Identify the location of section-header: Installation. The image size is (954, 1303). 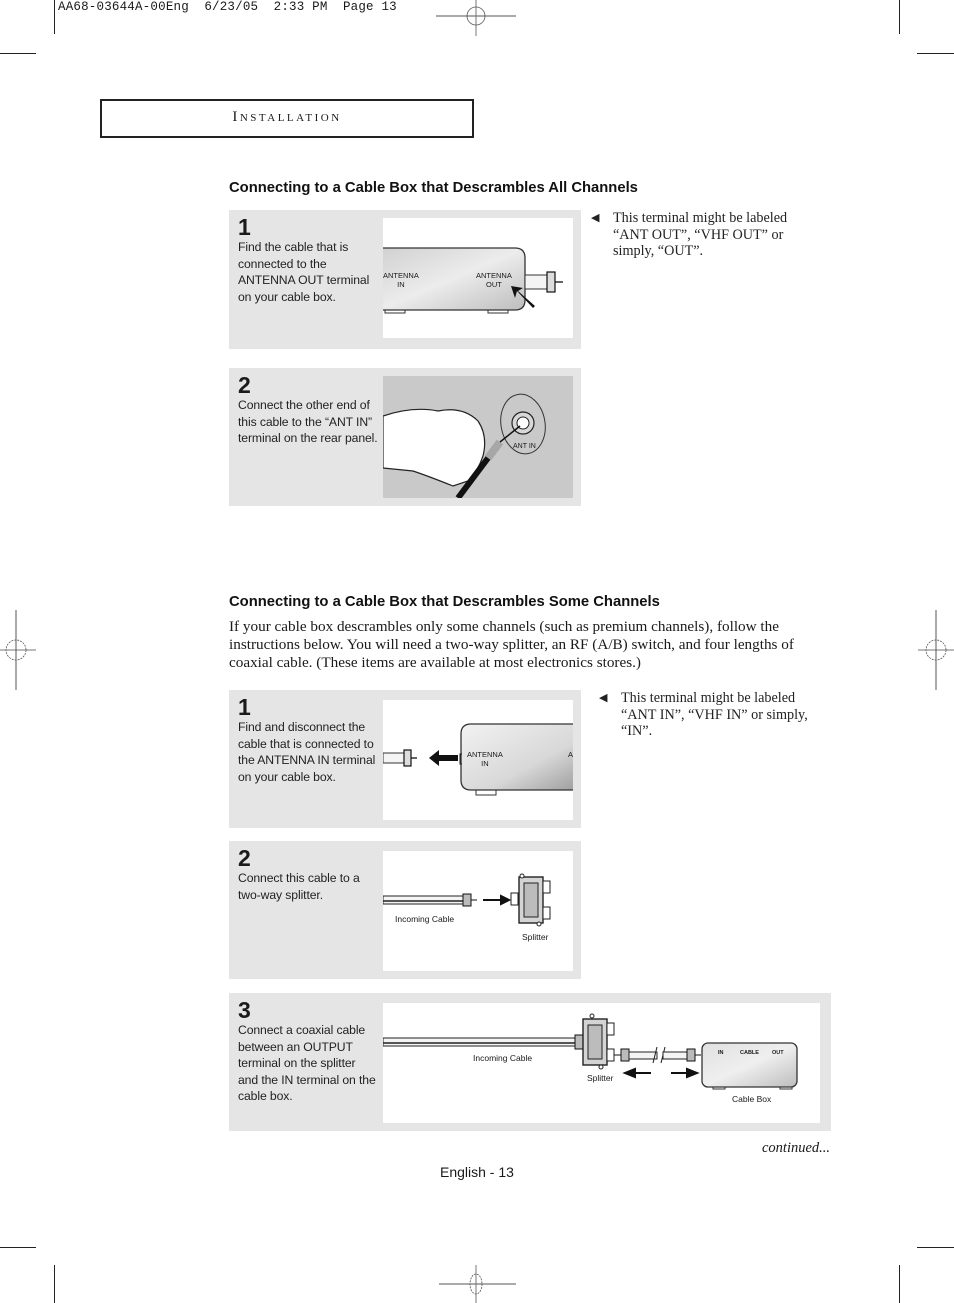
(287, 118).